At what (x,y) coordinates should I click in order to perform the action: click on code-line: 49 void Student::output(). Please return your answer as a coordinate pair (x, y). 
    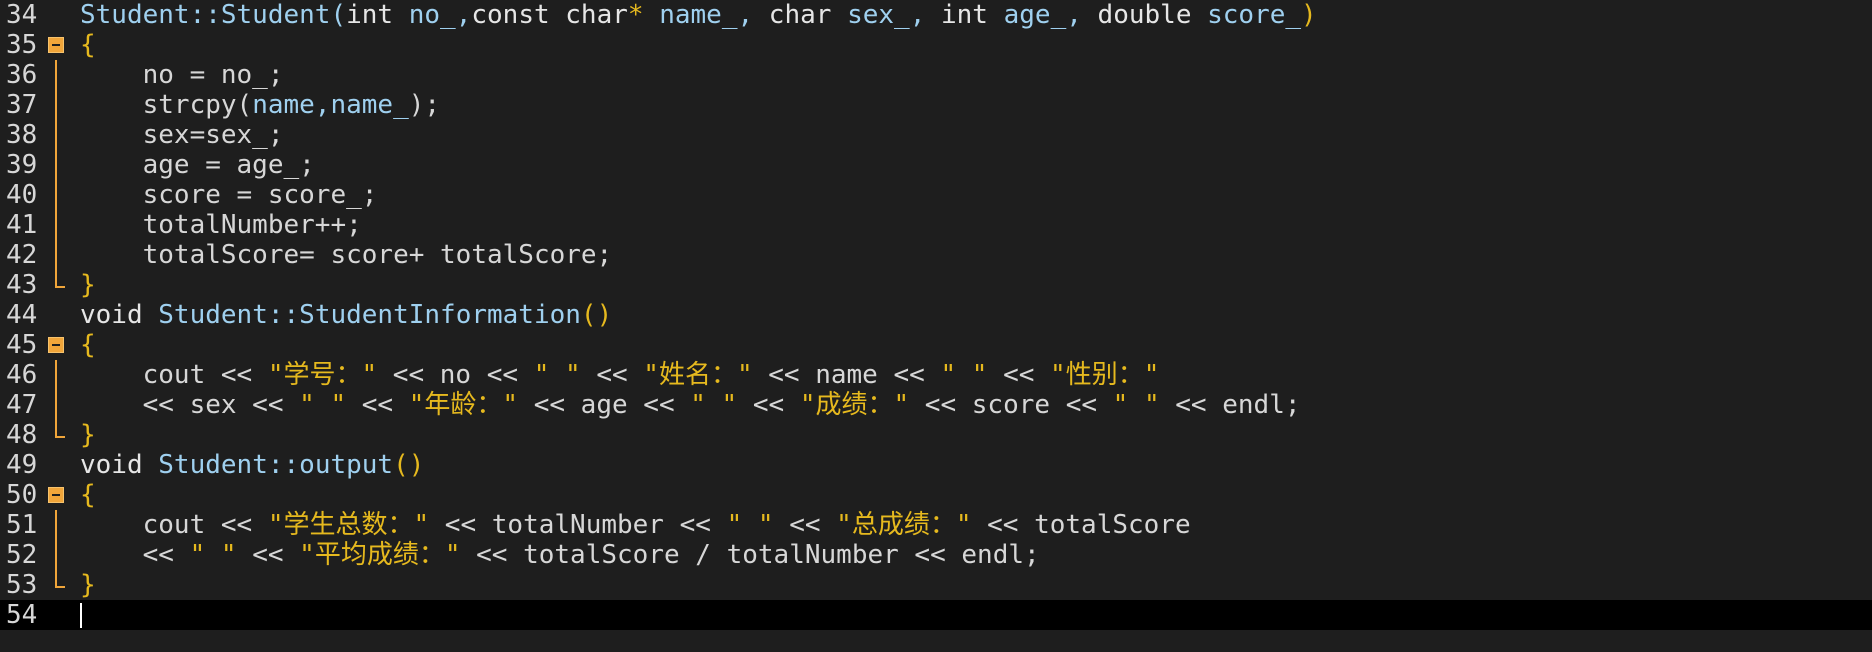
    Looking at the image, I should click on (936, 465).